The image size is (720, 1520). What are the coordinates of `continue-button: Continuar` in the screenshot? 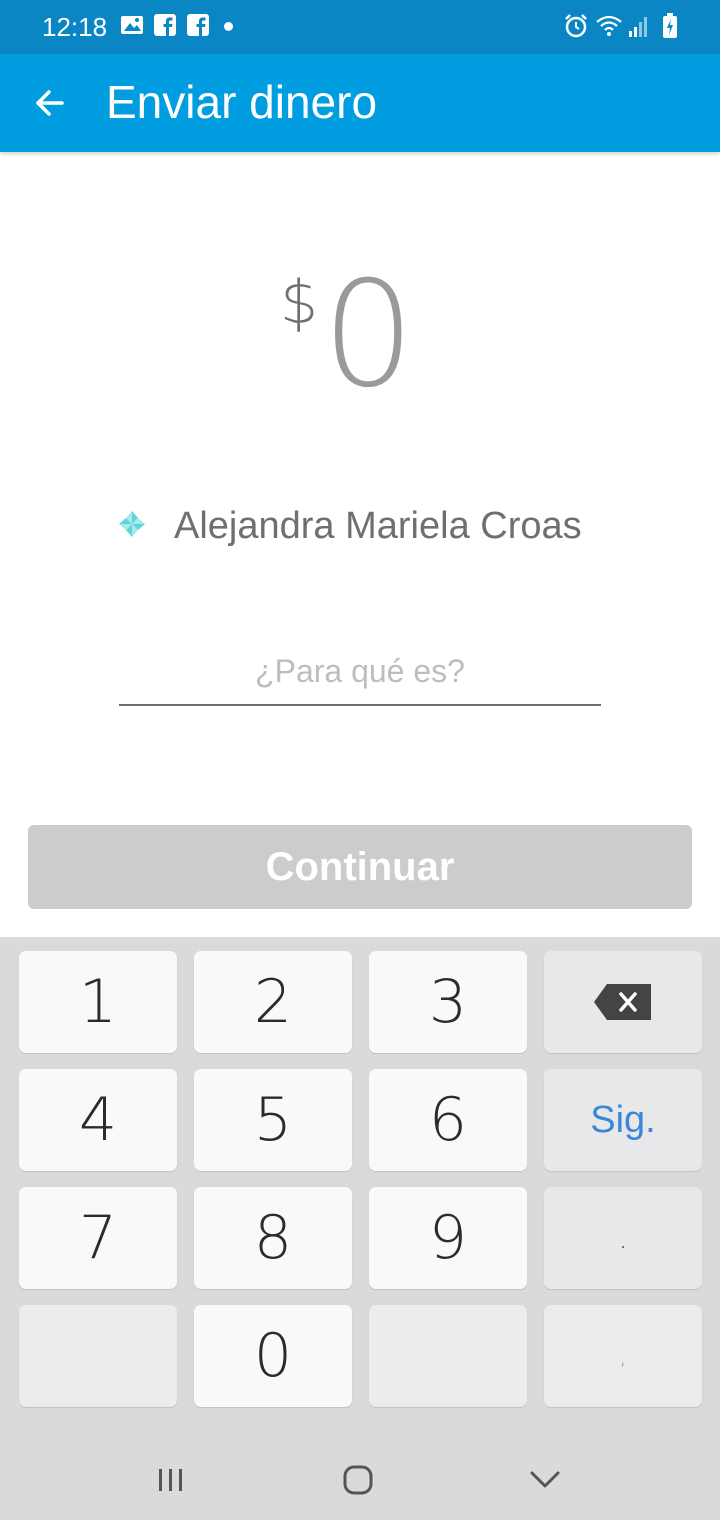 It's located at (360, 867).